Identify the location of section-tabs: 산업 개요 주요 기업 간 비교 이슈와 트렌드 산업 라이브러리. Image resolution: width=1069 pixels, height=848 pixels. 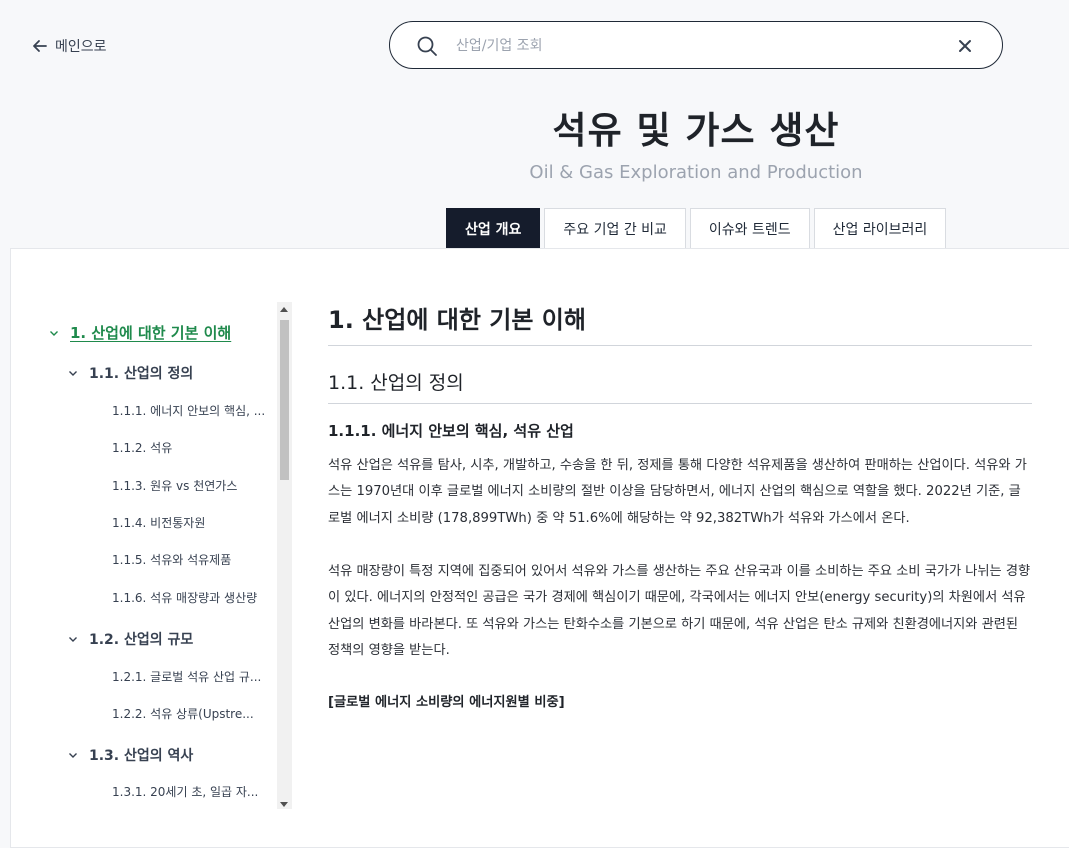
(696, 228).